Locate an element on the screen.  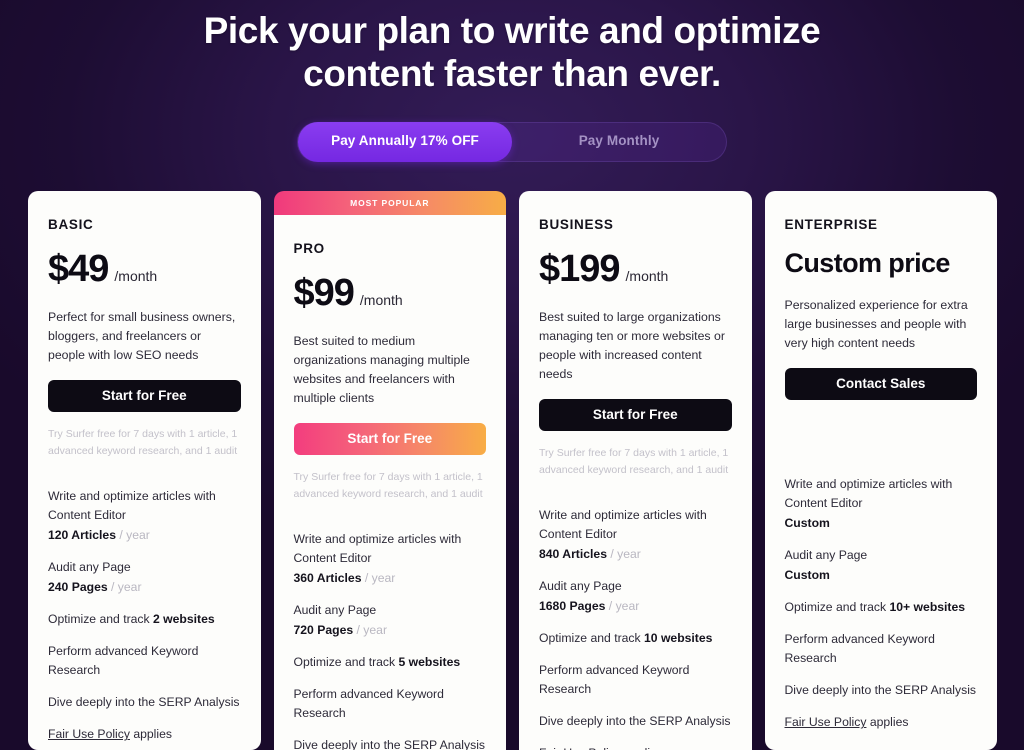
feature-track-websites: Optimize and track 10 websites is located at coordinates (635, 638).